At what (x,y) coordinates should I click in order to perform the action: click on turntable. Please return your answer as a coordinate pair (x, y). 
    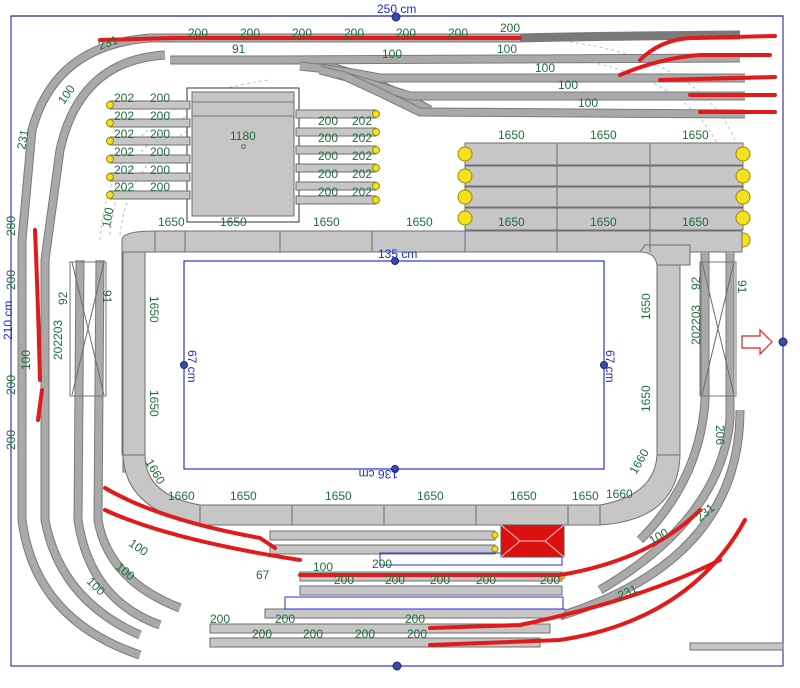
    Looking at the image, I should click on (243, 154).